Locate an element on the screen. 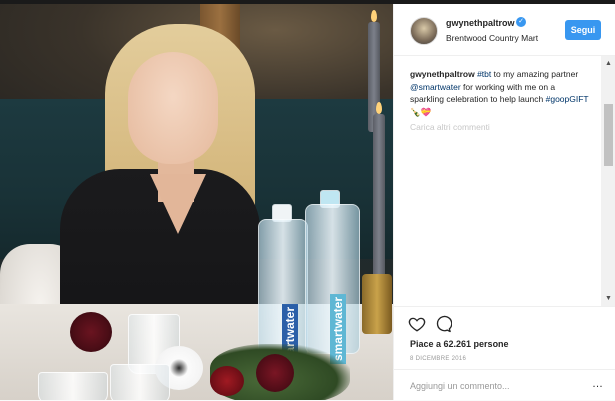 The width and height of the screenshot is (615, 401). hashtag-link: #tbt is located at coordinates (484, 74).